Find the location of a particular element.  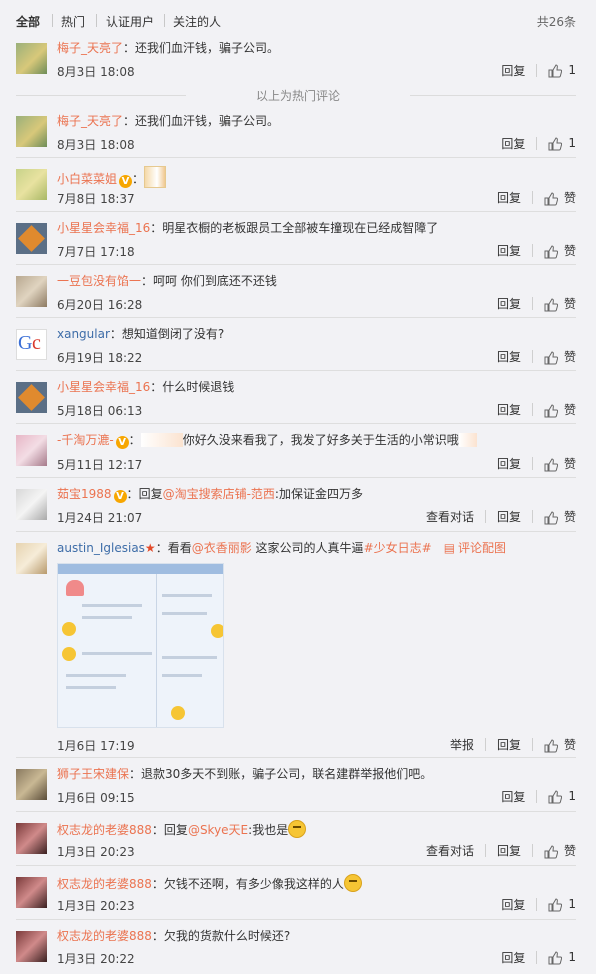

comment-username: austin_Iglesias is located at coordinates (101, 548).